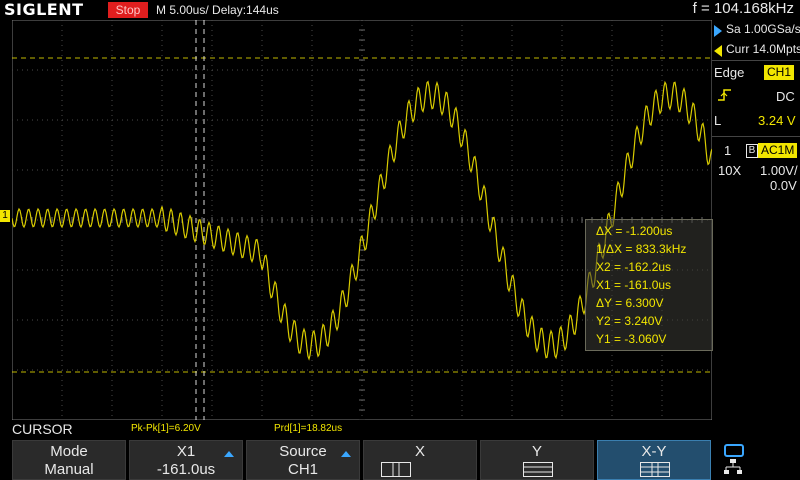 Image resolution: width=800 pixels, height=480 pixels. I want to click on measurement-period: Prd[1]=18.82us, so click(308, 428).